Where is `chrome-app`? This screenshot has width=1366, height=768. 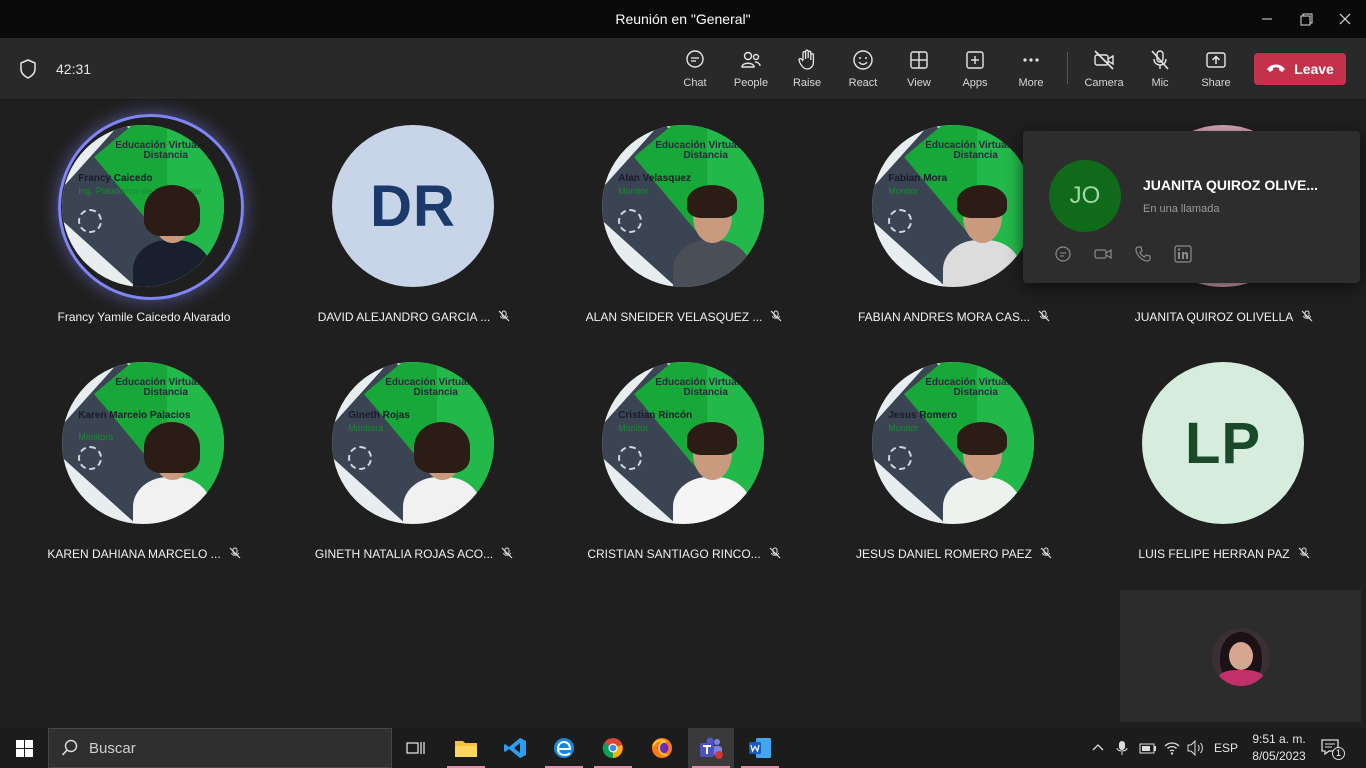
chrome-app is located at coordinates (613, 748).